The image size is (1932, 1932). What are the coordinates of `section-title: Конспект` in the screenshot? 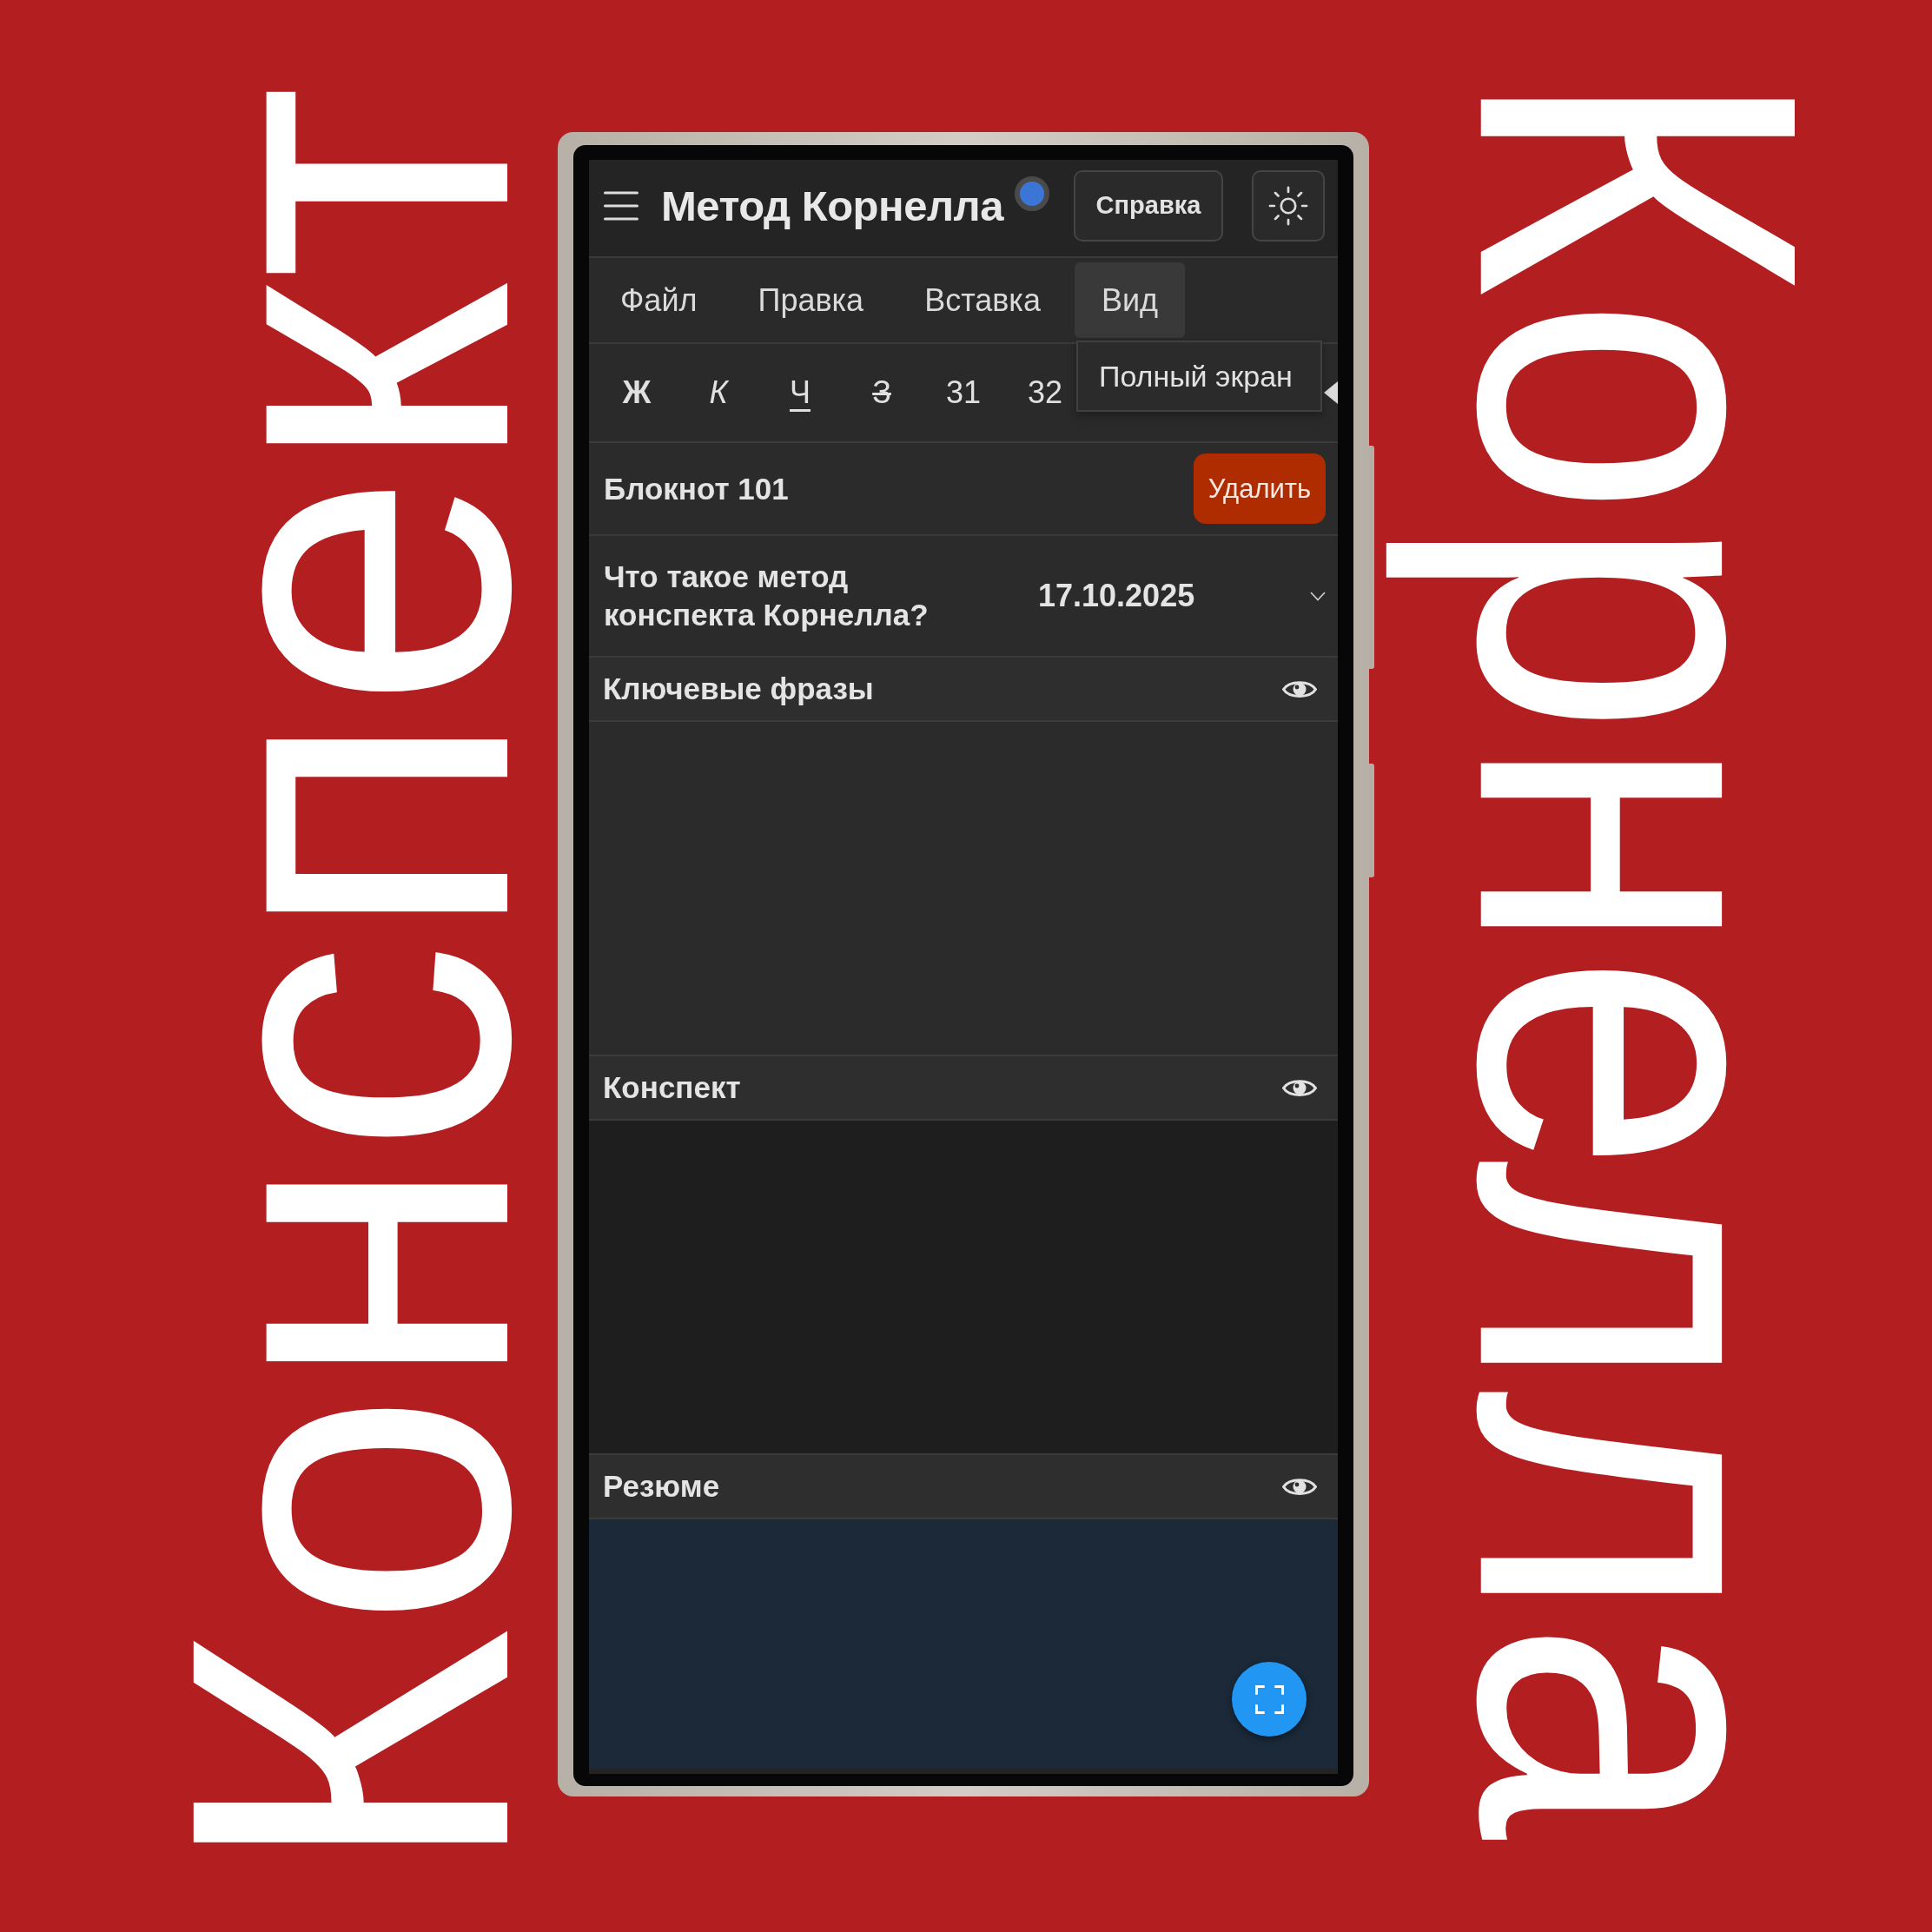 It's located at (672, 1088).